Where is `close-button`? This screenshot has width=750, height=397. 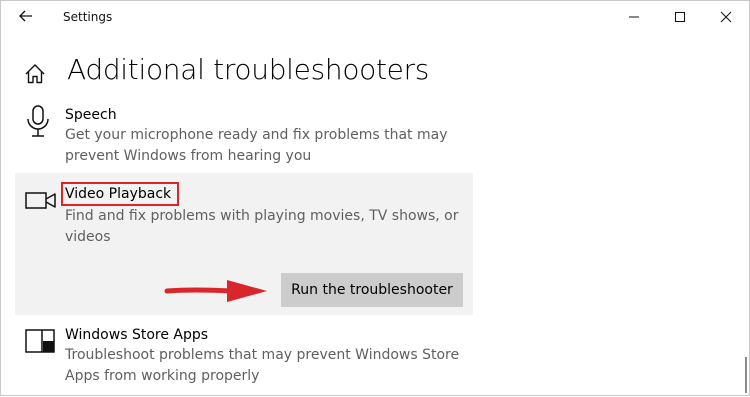
close-button is located at coordinates (726, 17).